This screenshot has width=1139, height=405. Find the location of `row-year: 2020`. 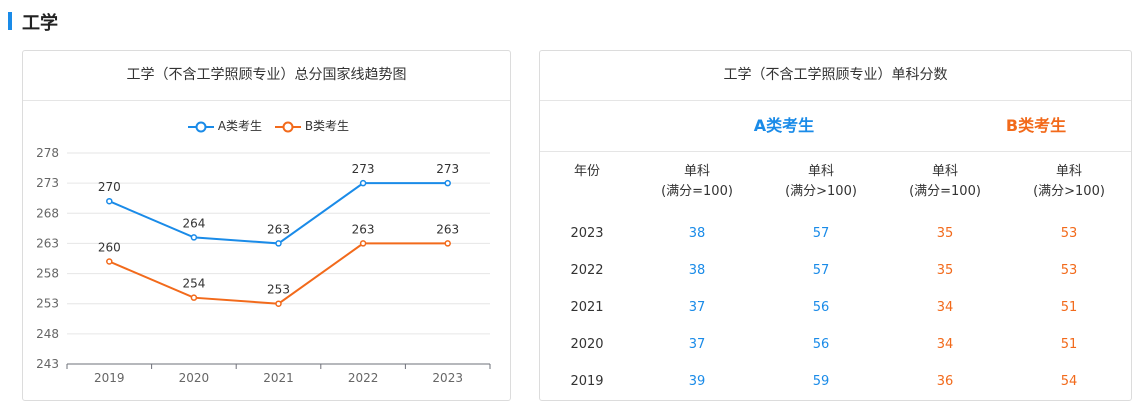

row-year: 2020 is located at coordinates (587, 344).